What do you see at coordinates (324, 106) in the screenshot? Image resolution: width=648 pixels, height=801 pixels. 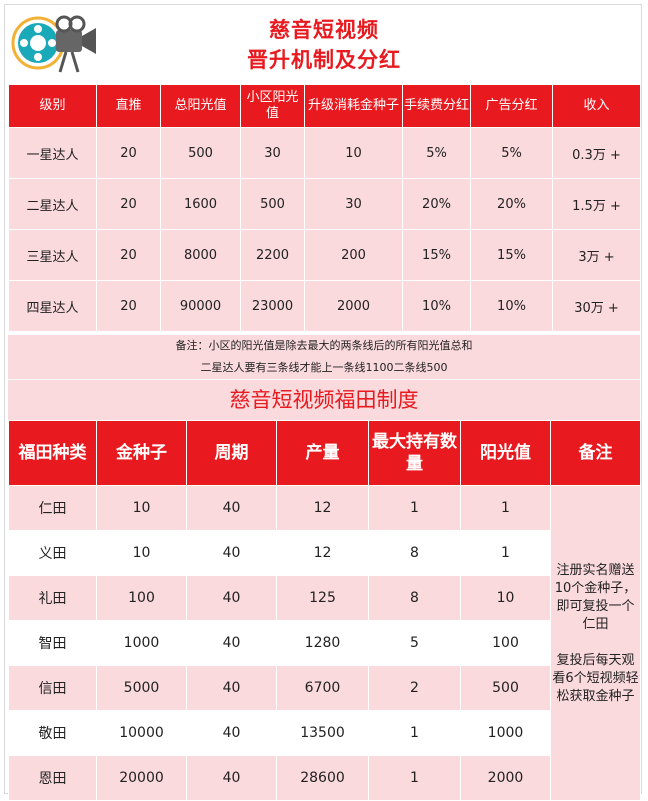 I see `table-header-row: 级别 直推 总阳光值 小区阳光值 升级消耗金种子 手续费分红 广告分红 收入` at bounding box center [324, 106].